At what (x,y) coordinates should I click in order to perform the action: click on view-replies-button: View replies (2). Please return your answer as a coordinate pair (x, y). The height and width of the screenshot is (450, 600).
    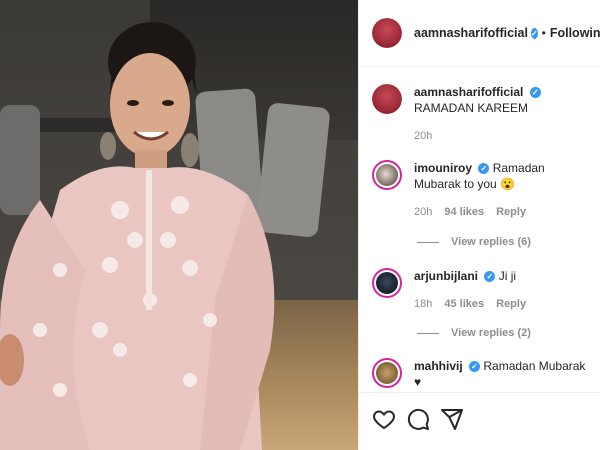
    Looking at the image, I should click on (474, 333).